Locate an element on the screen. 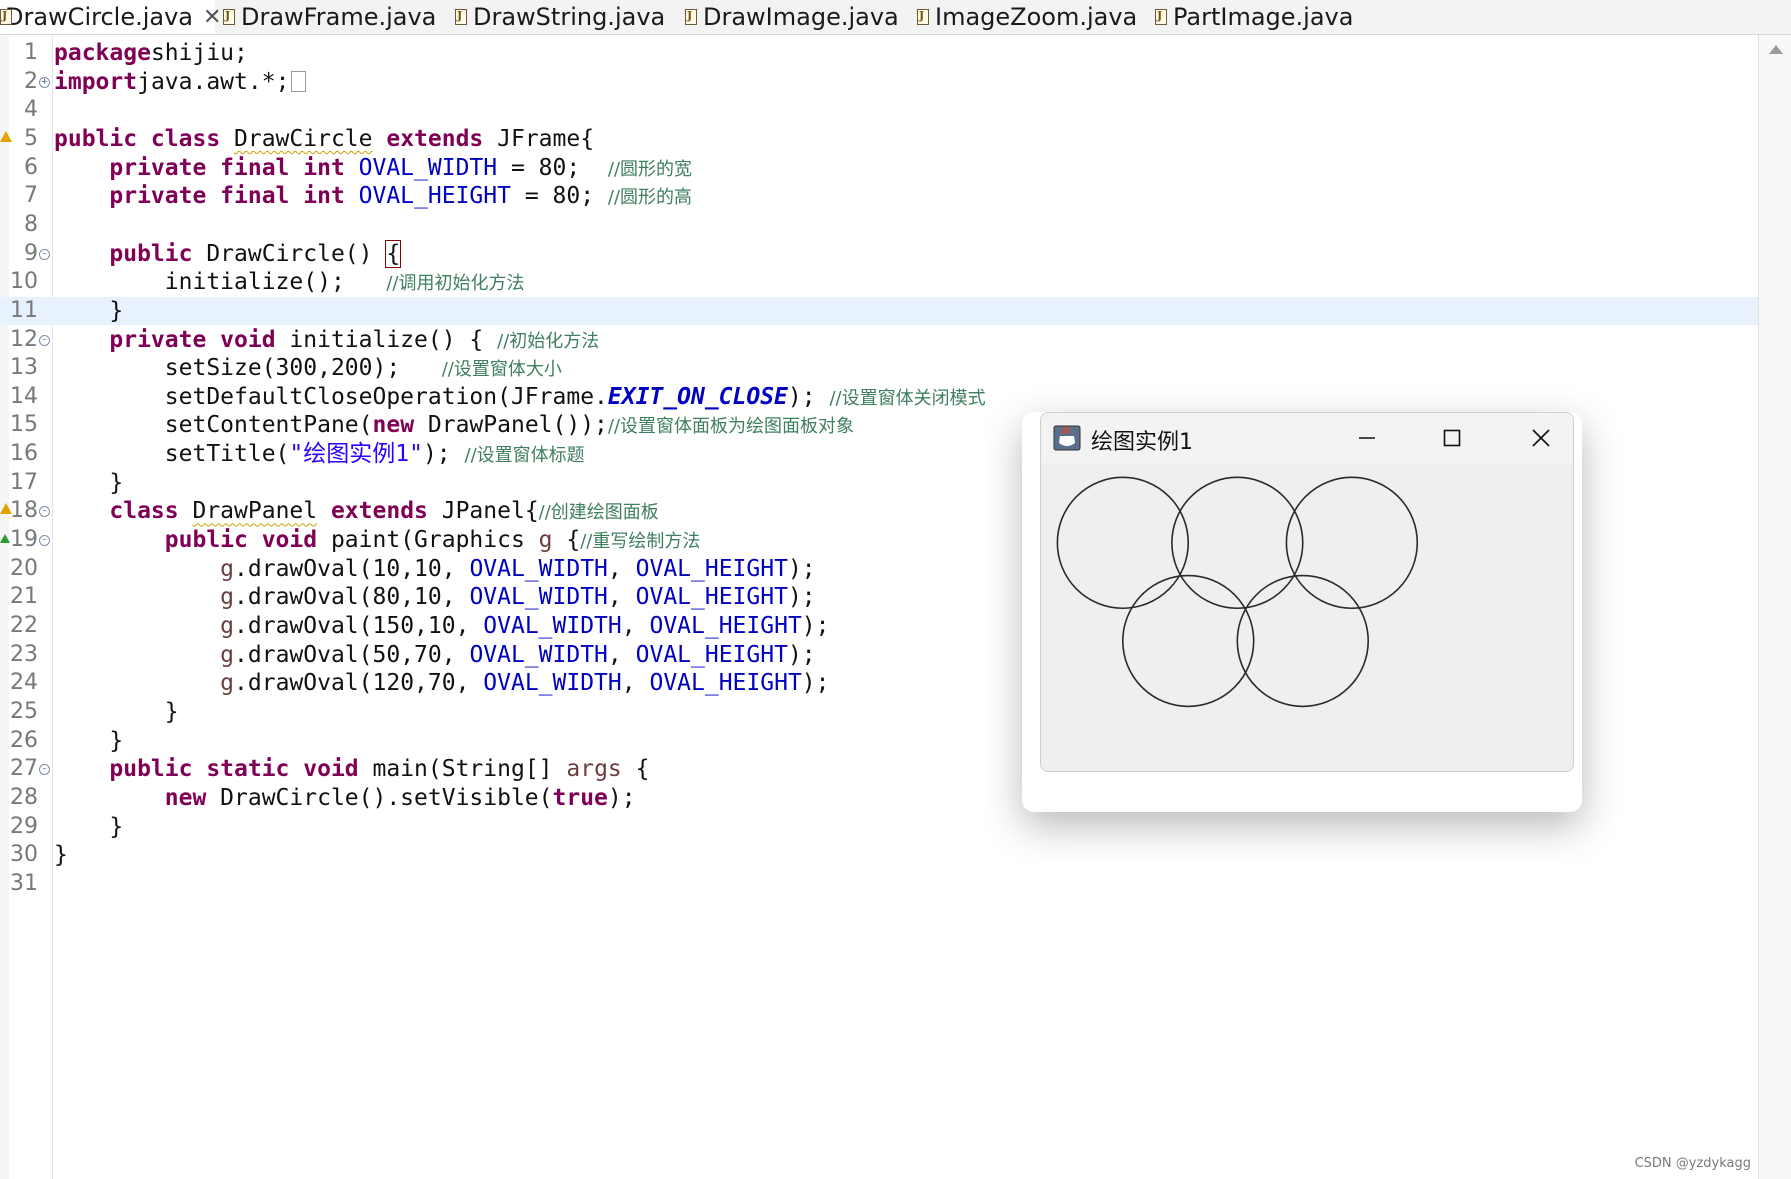  tab-drawstring: DrawString.java is located at coordinates (560, 17).